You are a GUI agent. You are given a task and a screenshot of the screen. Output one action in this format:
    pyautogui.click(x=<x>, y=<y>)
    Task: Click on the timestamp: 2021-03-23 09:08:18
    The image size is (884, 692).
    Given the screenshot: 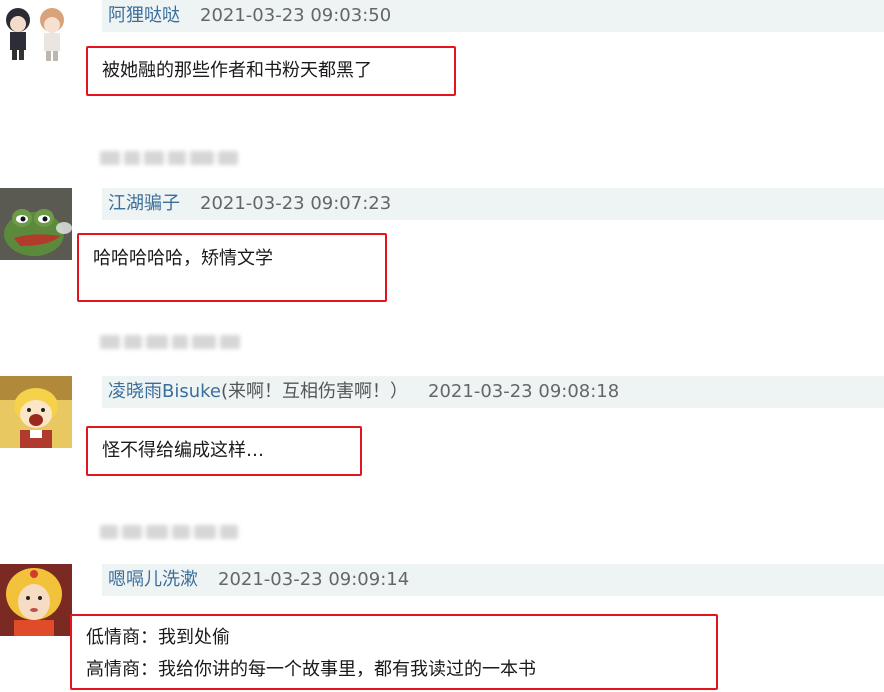 What is the action you would take?
    pyautogui.click(x=524, y=391)
    